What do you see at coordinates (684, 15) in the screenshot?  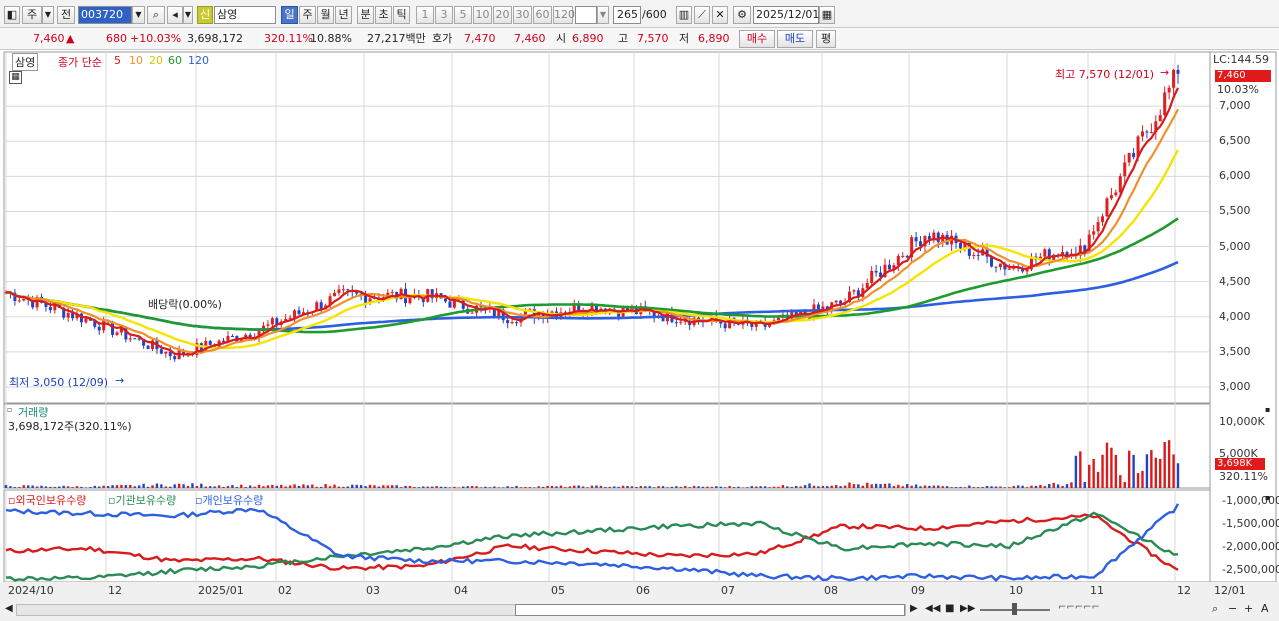 I see `candle-type-icon: ▥` at bounding box center [684, 15].